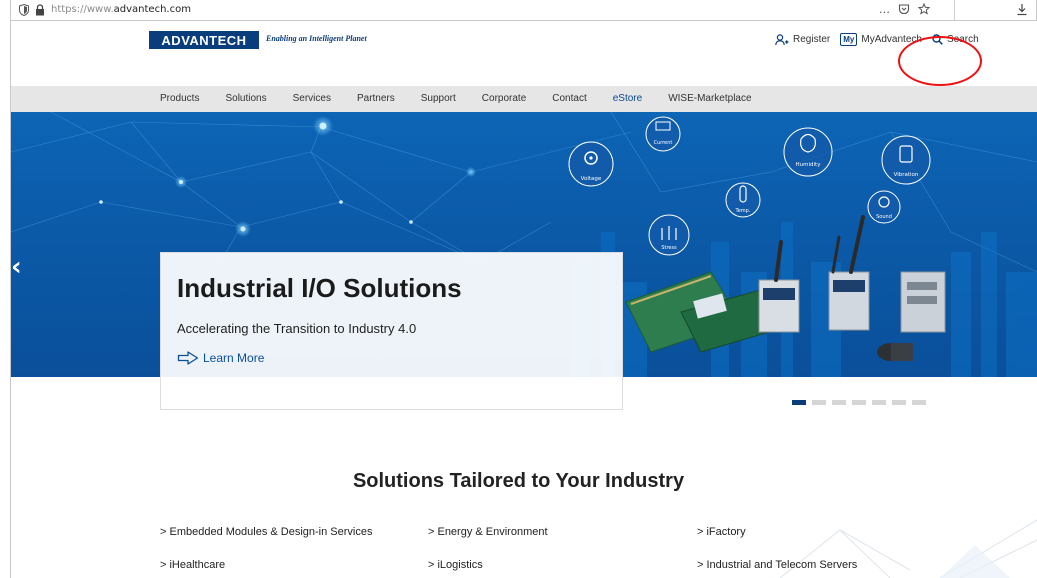 This screenshot has height=578, width=1037. Describe the element at coordinates (504, 98) in the screenshot. I see `nav-item-corporate: Corporate` at that location.